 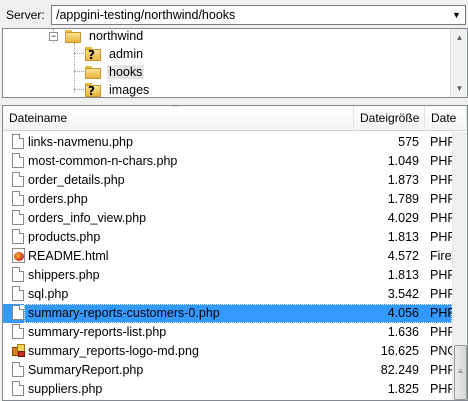 I want to click on file-size: 1.825, so click(x=403, y=389).